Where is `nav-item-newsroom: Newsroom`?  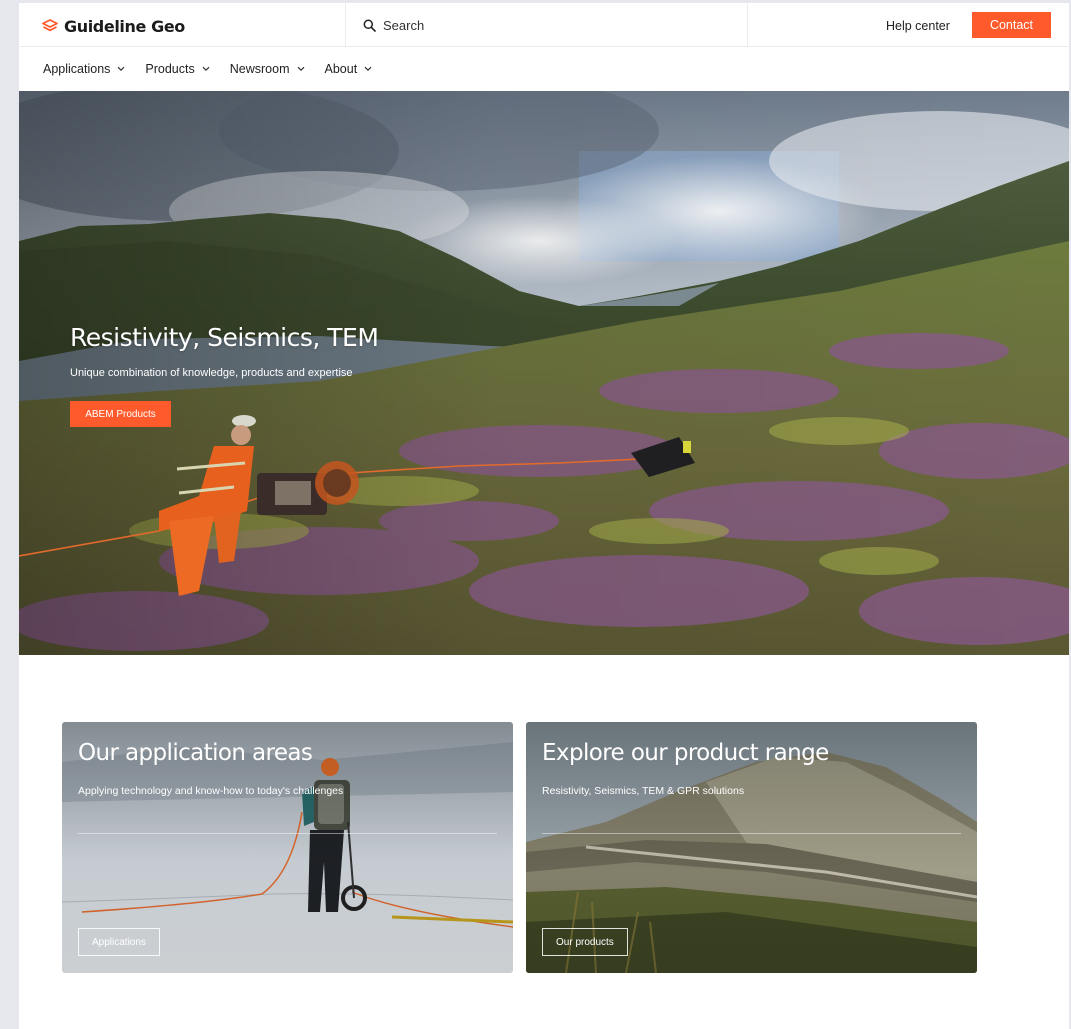
nav-item-newsroom: Newsroom is located at coordinates (267, 69).